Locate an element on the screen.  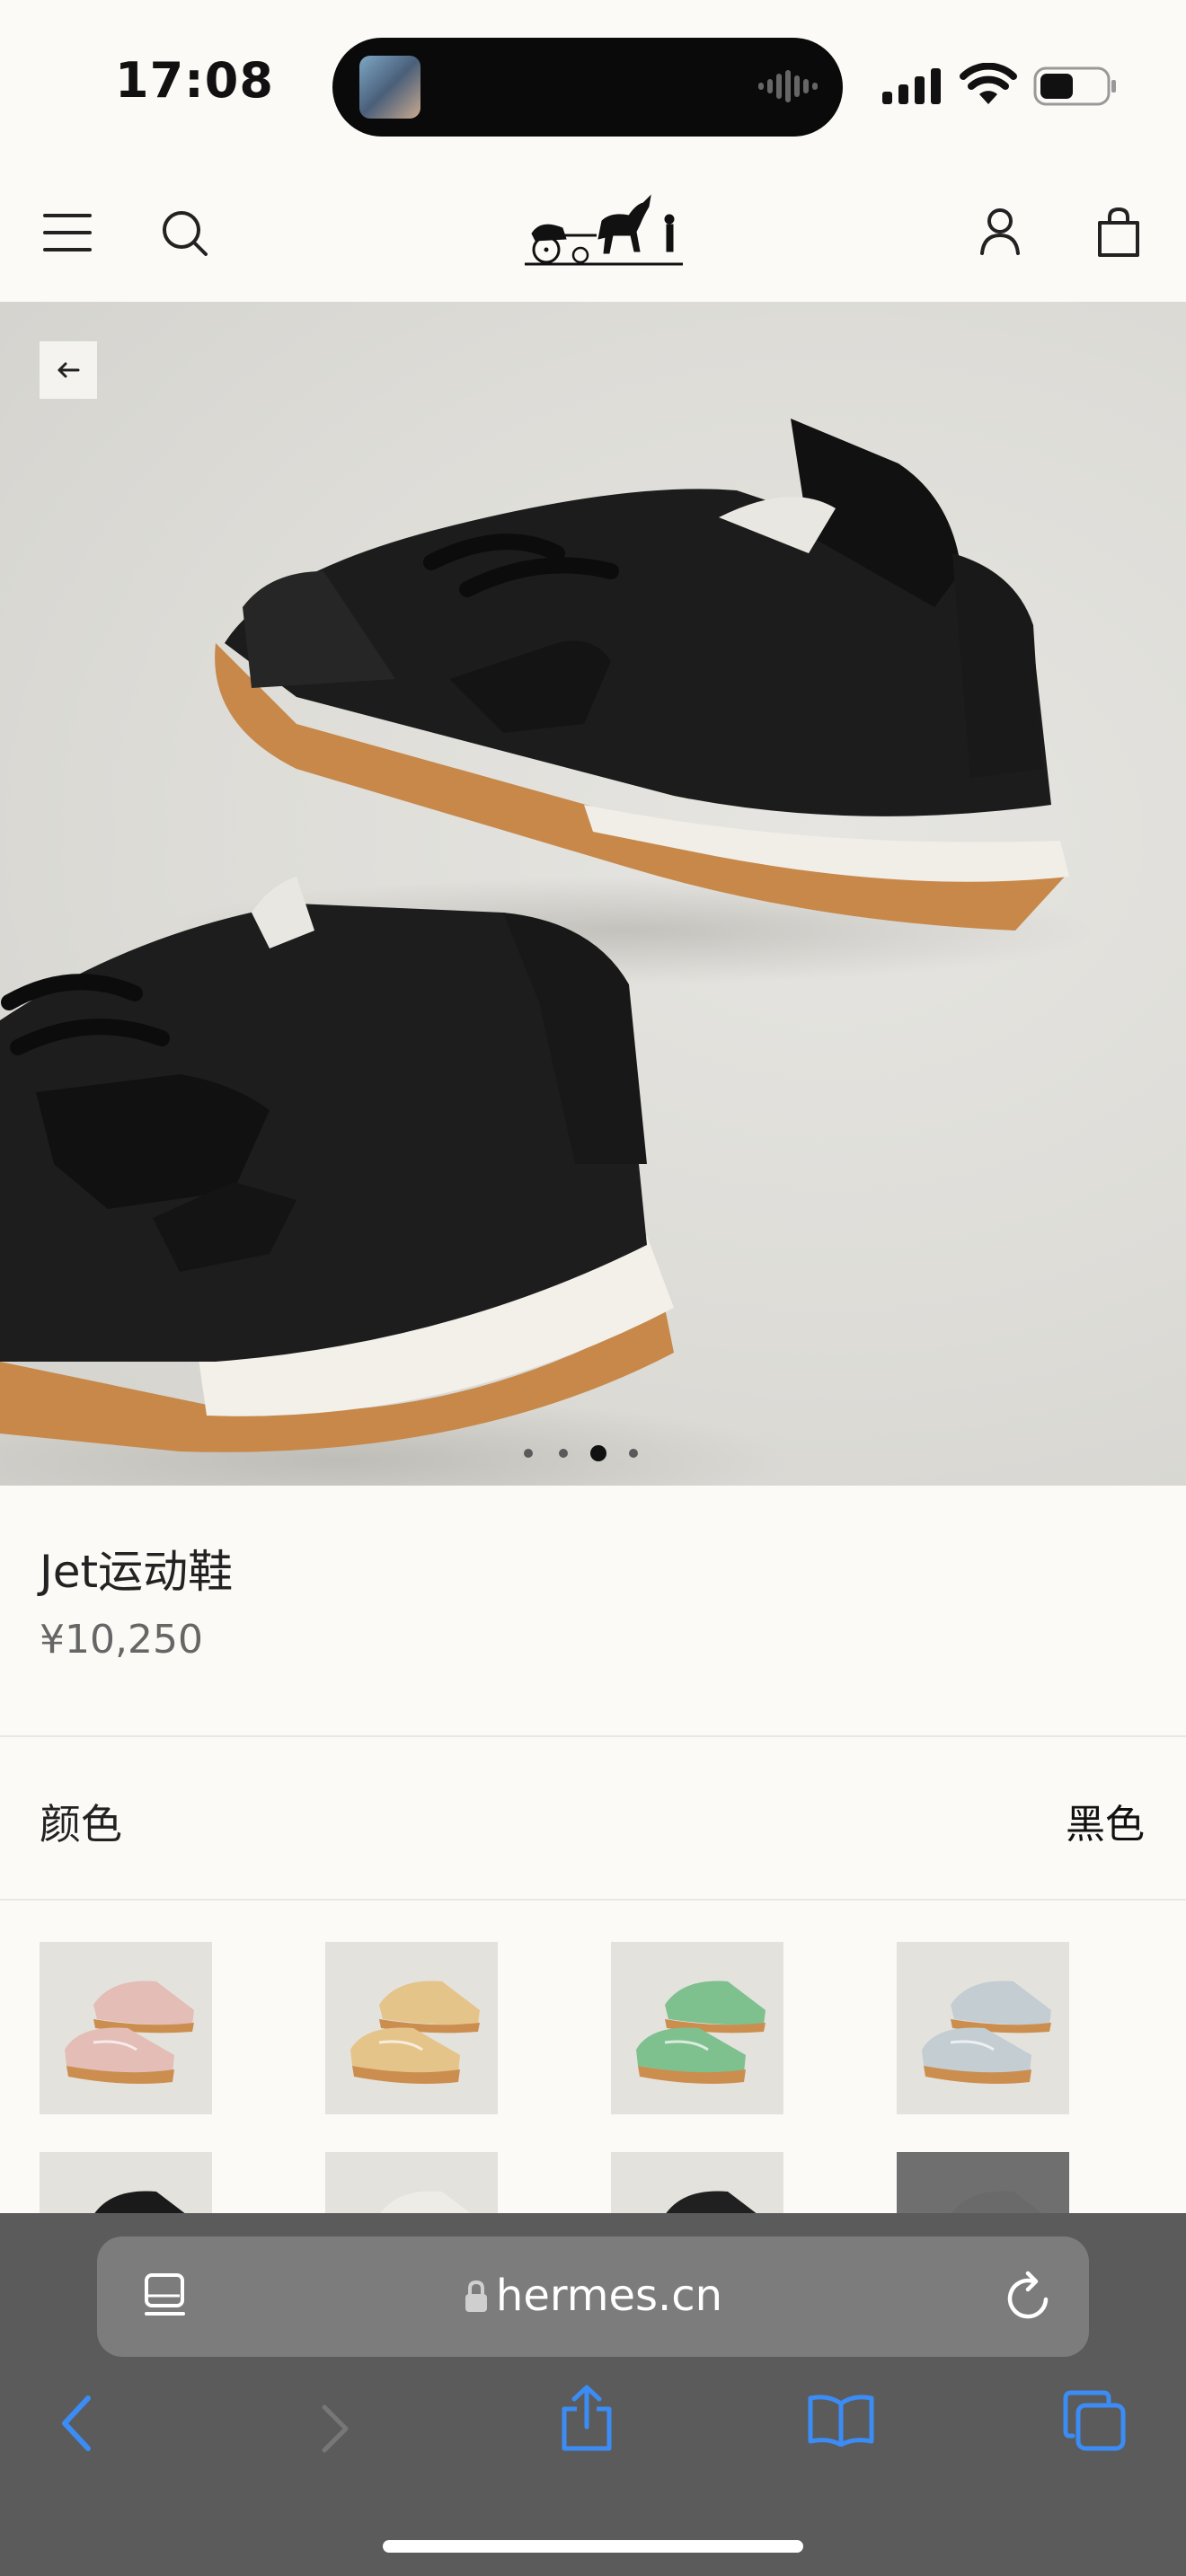
hermes-carriage-logo is located at coordinates (604, 228).